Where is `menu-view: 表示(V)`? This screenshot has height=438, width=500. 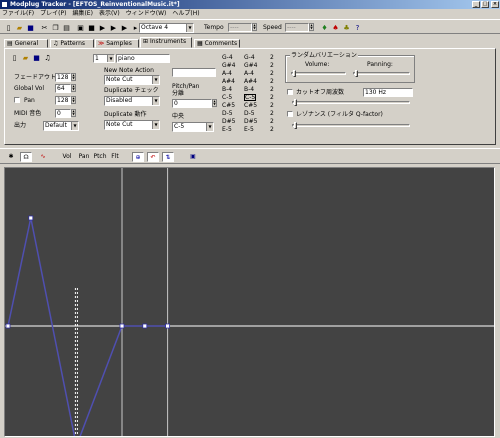
menu-view: 表示(V) is located at coordinates (109, 13).